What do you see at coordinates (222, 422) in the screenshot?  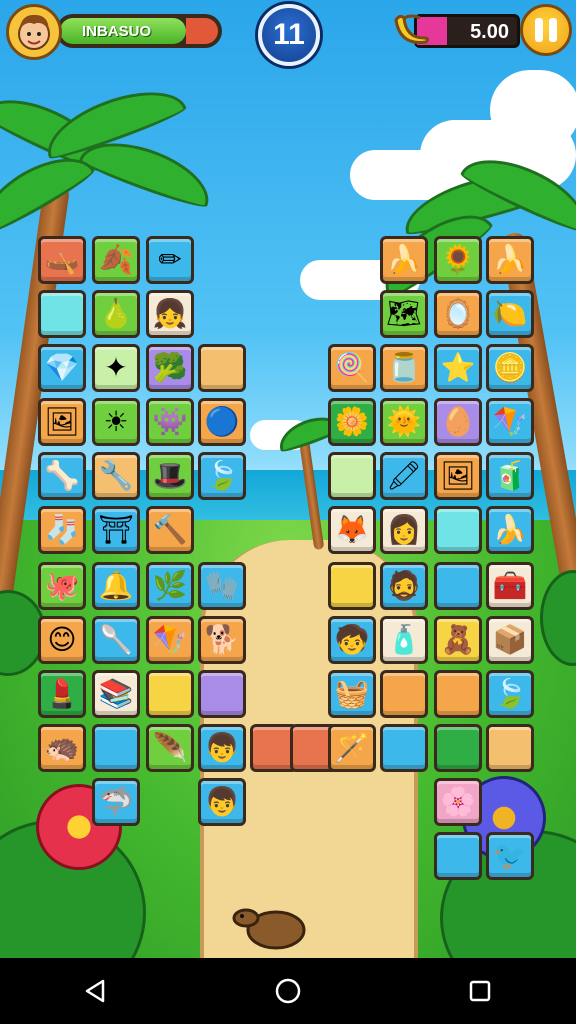 I see `tile-ball: 🔵` at bounding box center [222, 422].